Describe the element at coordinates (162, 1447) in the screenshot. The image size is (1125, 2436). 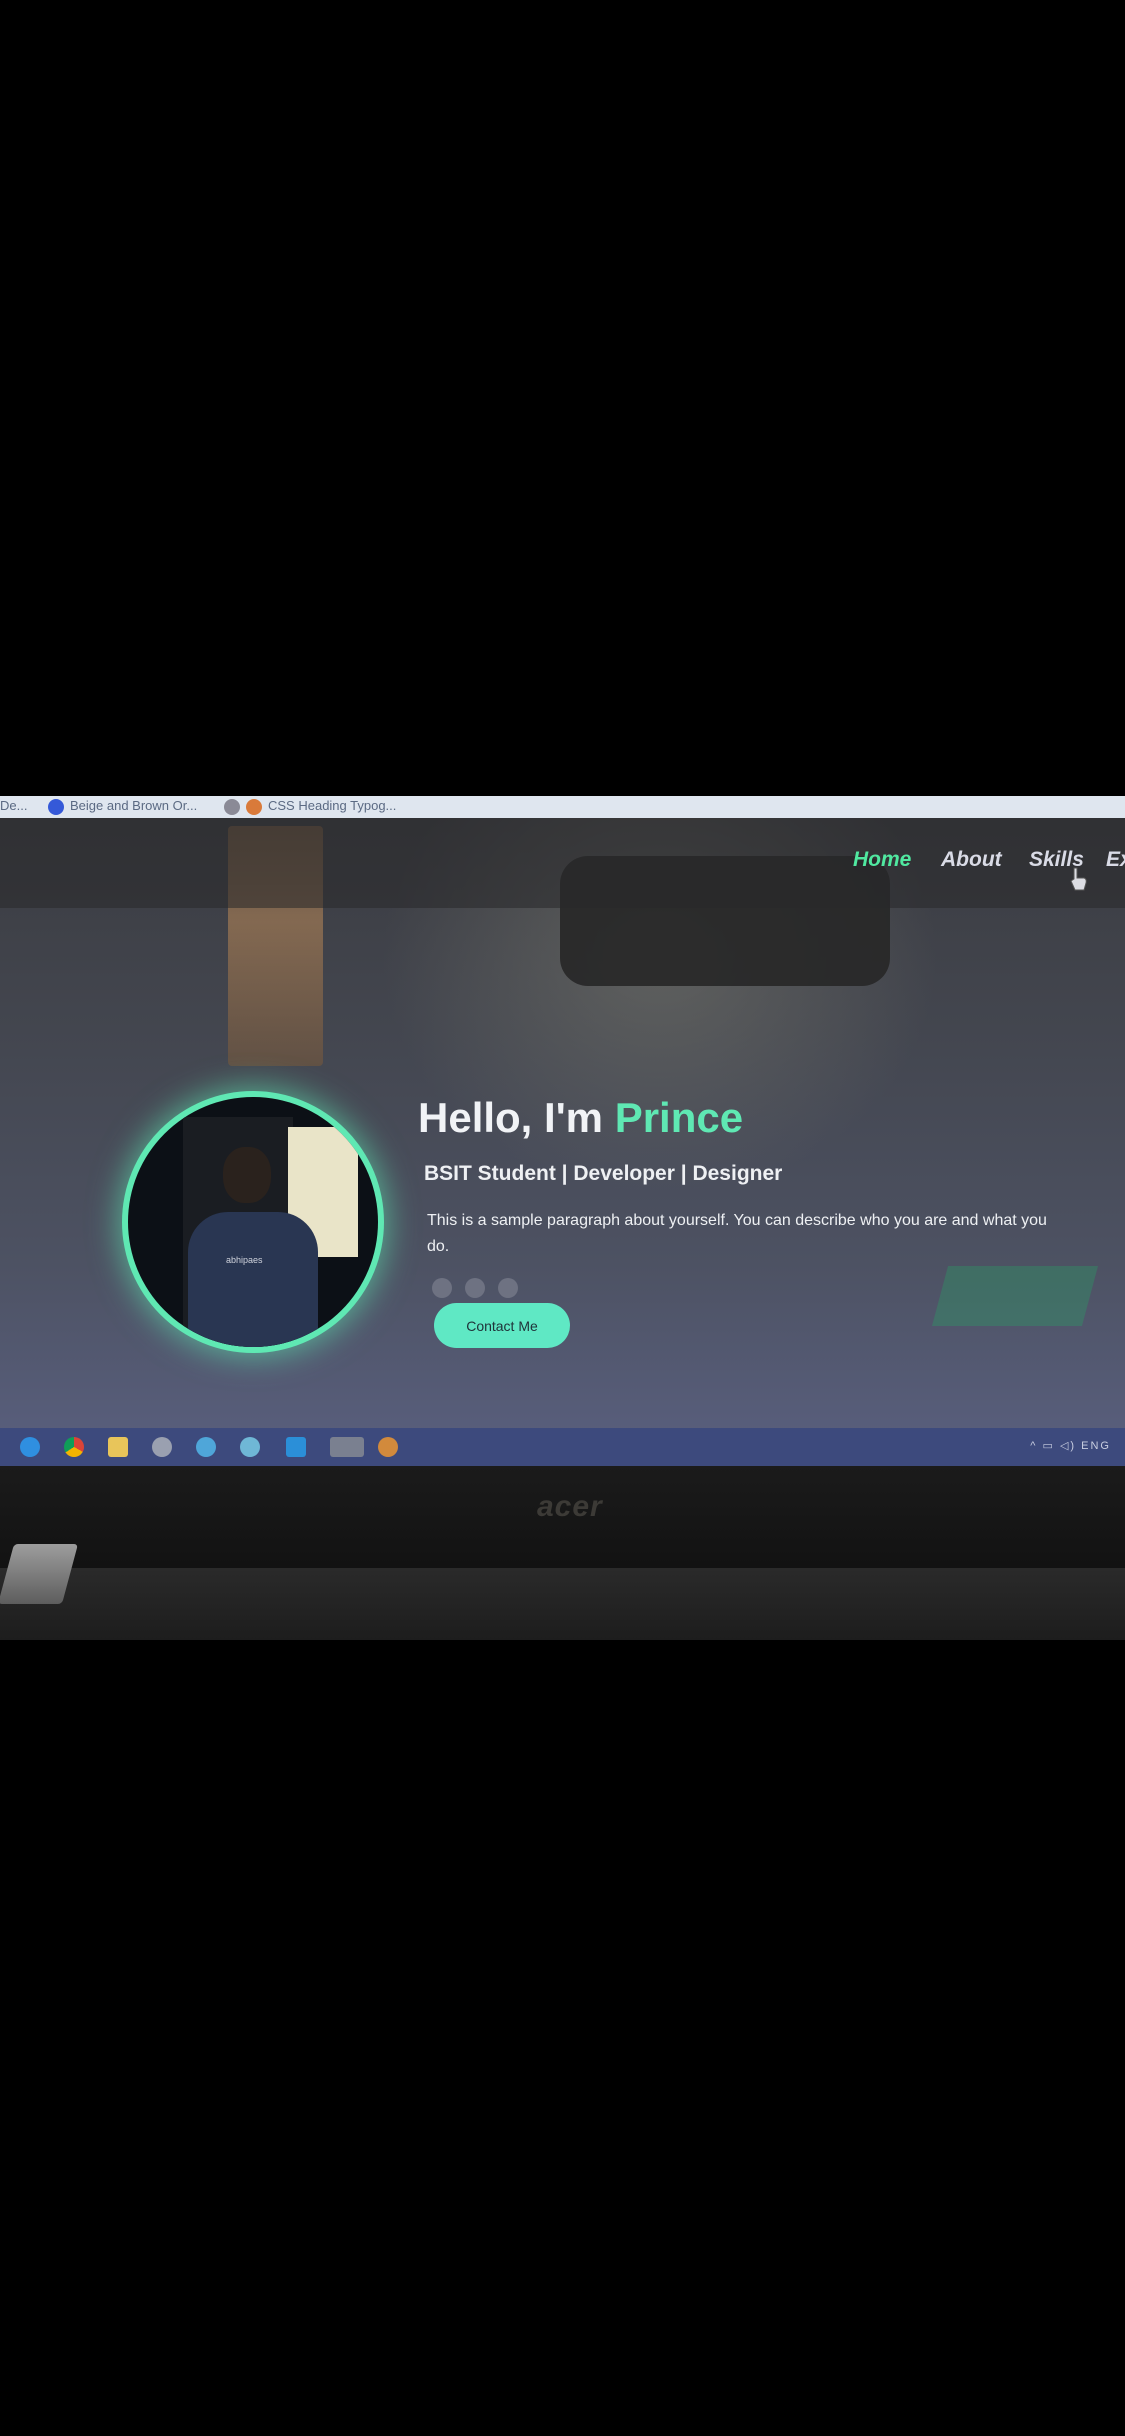
I see `media-player-icon` at that location.